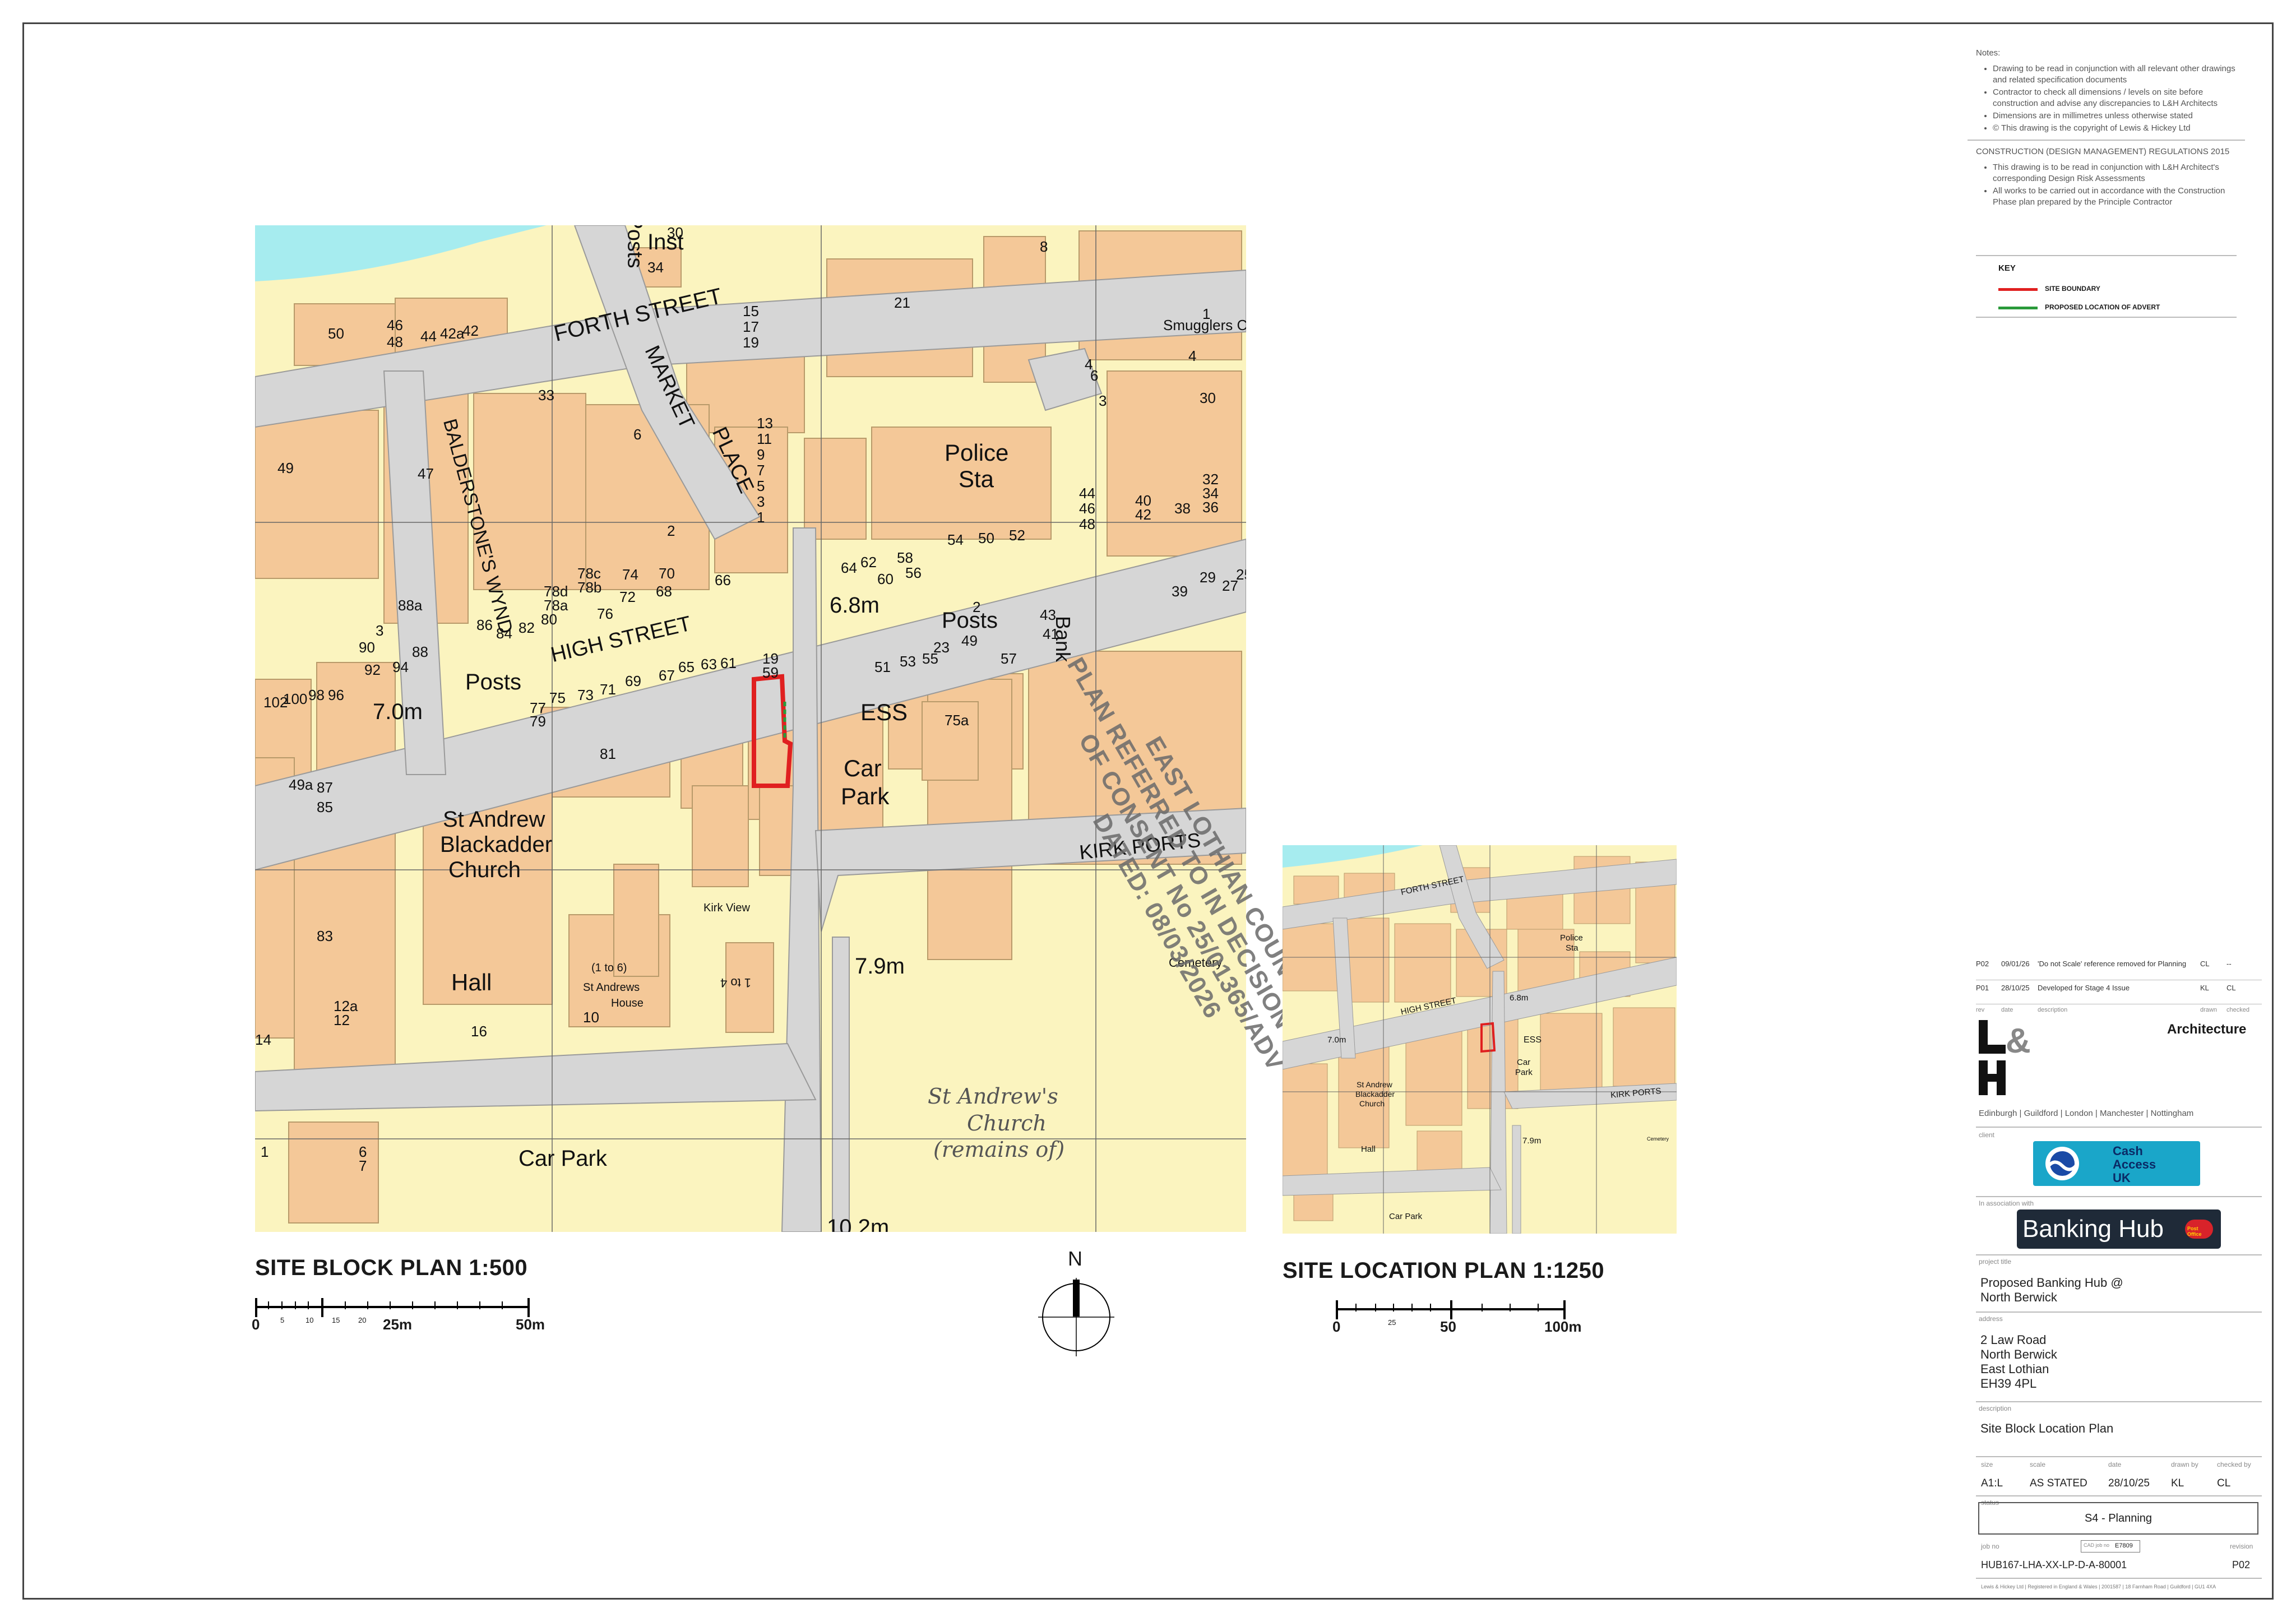 The height and width of the screenshot is (1622, 2296). Describe the element at coordinates (2072, 289) in the screenshot. I see `key-site-boundary-label: SITE BOUNDARY` at that location.